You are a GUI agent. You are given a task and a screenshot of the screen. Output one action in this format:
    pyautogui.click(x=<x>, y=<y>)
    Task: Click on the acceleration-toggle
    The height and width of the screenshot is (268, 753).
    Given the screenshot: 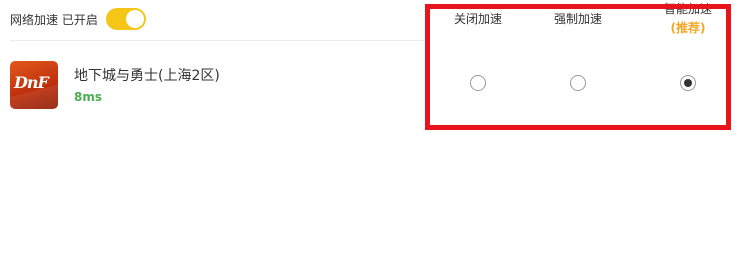 What is the action you would take?
    pyautogui.click(x=125, y=19)
    